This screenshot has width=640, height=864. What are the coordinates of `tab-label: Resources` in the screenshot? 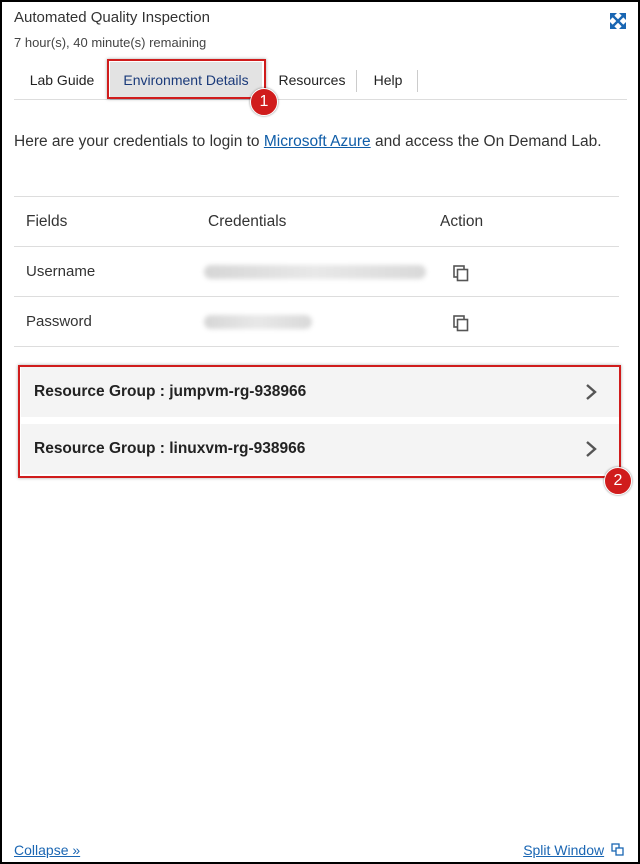 It's located at (312, 80).